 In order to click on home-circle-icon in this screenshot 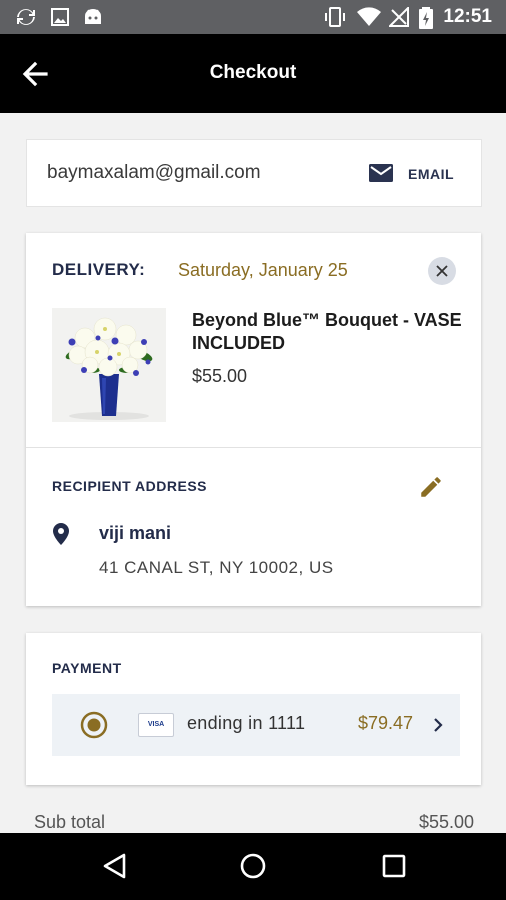, I will do `click(253, 866)`.